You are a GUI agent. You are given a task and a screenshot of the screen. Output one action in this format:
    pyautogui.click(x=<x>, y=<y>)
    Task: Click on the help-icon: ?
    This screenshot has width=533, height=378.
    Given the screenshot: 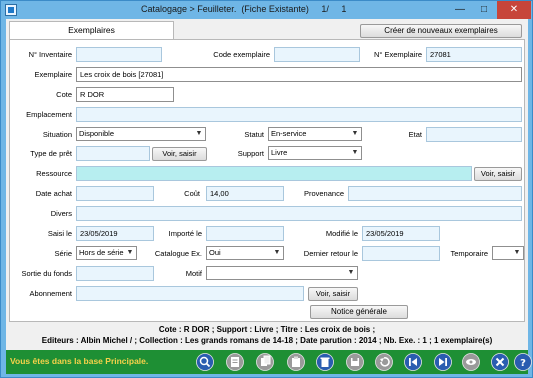 What is the action you would take?
    pyautogui.click(x=523, y=362)
    